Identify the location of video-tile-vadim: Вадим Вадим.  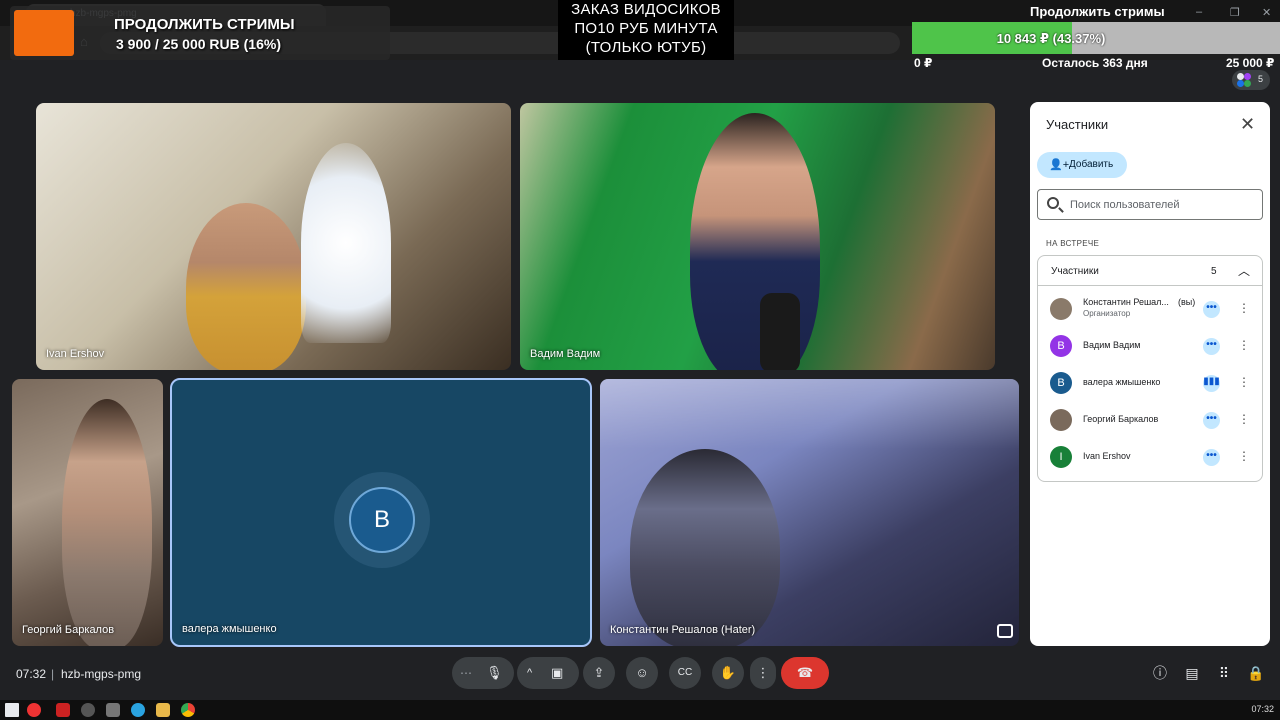
(757, 236).